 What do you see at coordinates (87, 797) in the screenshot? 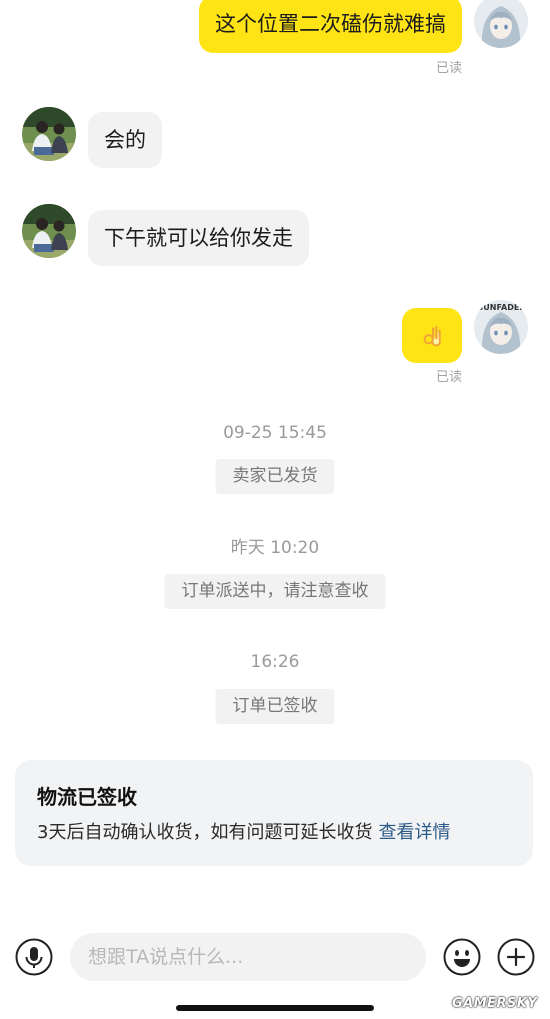
I see `card-title: 物流已签收` at bounding box center [87, 797].